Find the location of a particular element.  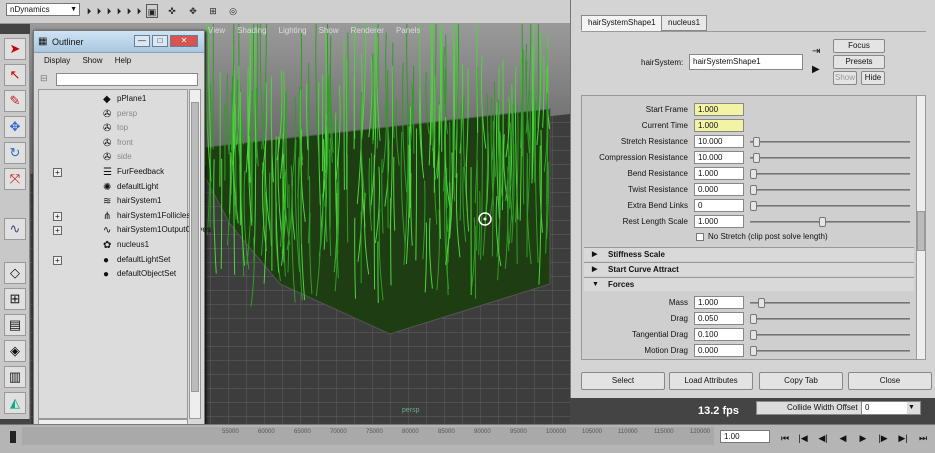

viewport-menu-lighting: Lighting is located at coordinates (293, 30).